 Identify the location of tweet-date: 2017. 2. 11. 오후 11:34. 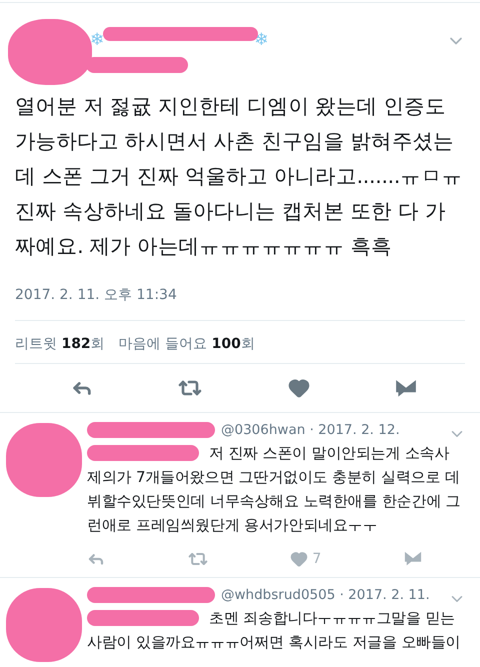
(96, 295).